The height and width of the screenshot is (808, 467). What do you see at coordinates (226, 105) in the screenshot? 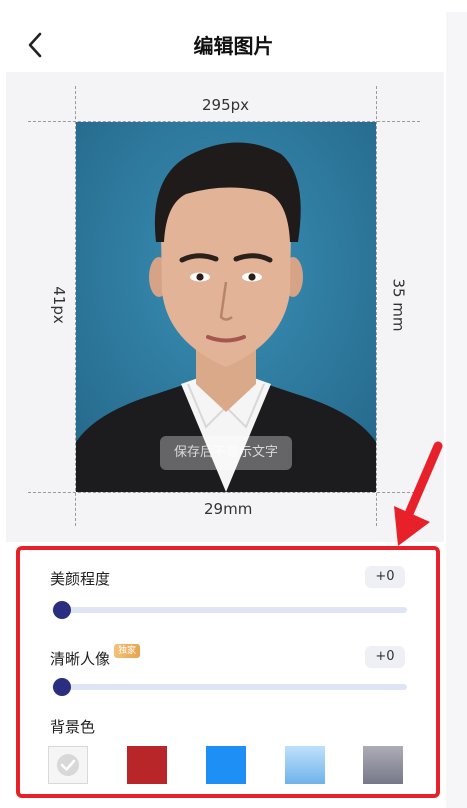
I see `width-px-label: 295px` at bounding box center [226, 105].